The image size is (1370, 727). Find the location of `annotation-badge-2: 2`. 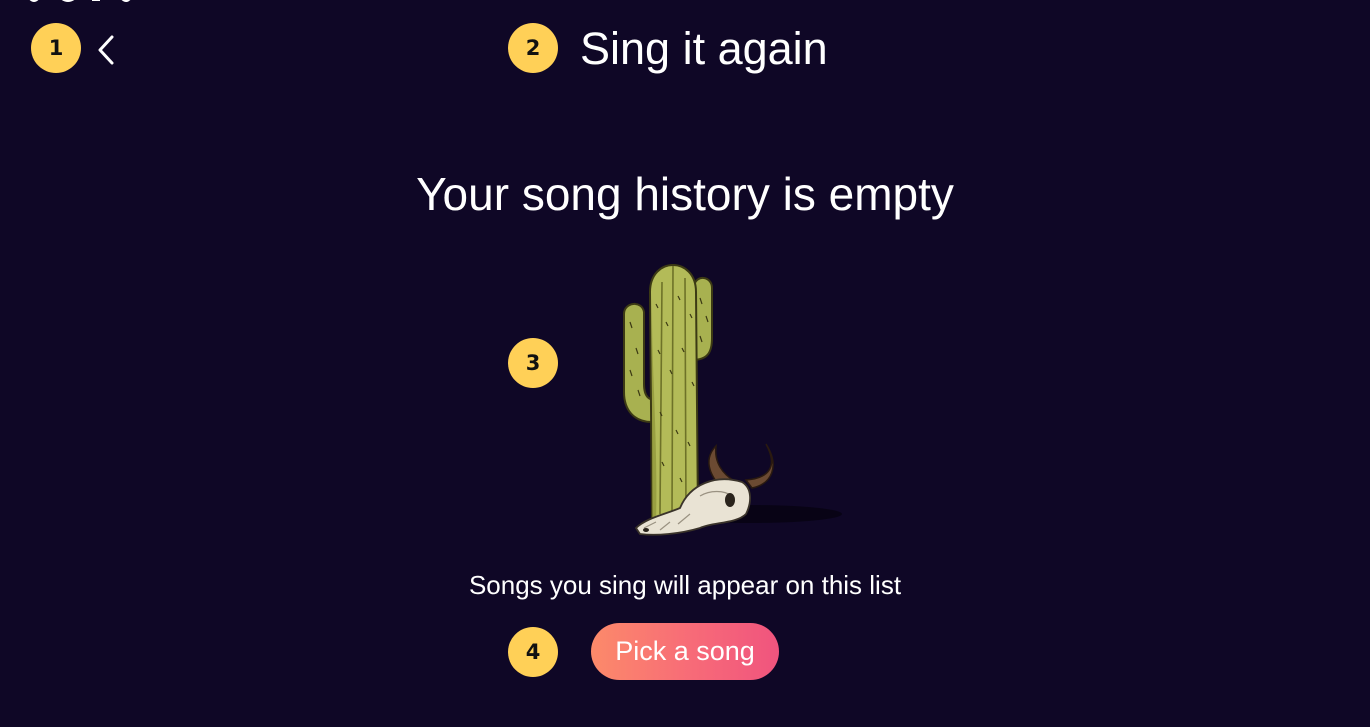

annotation-badge-2: 2 is located at coordinates (533, 48).